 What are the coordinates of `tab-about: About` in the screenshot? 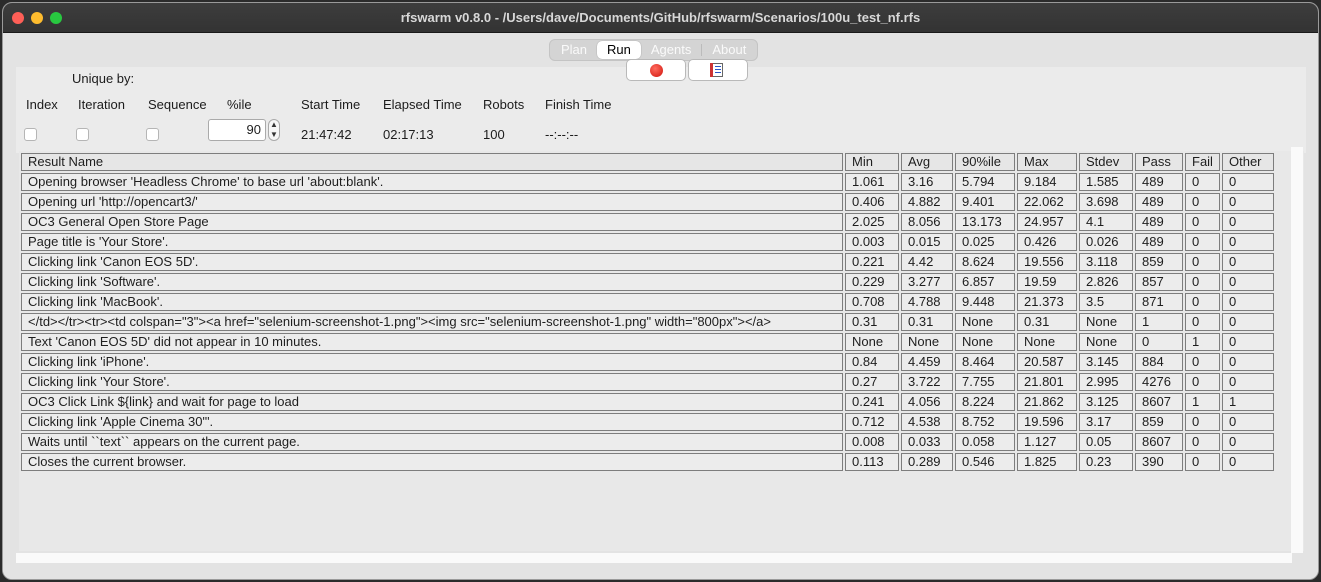 It's located at (729, 50).